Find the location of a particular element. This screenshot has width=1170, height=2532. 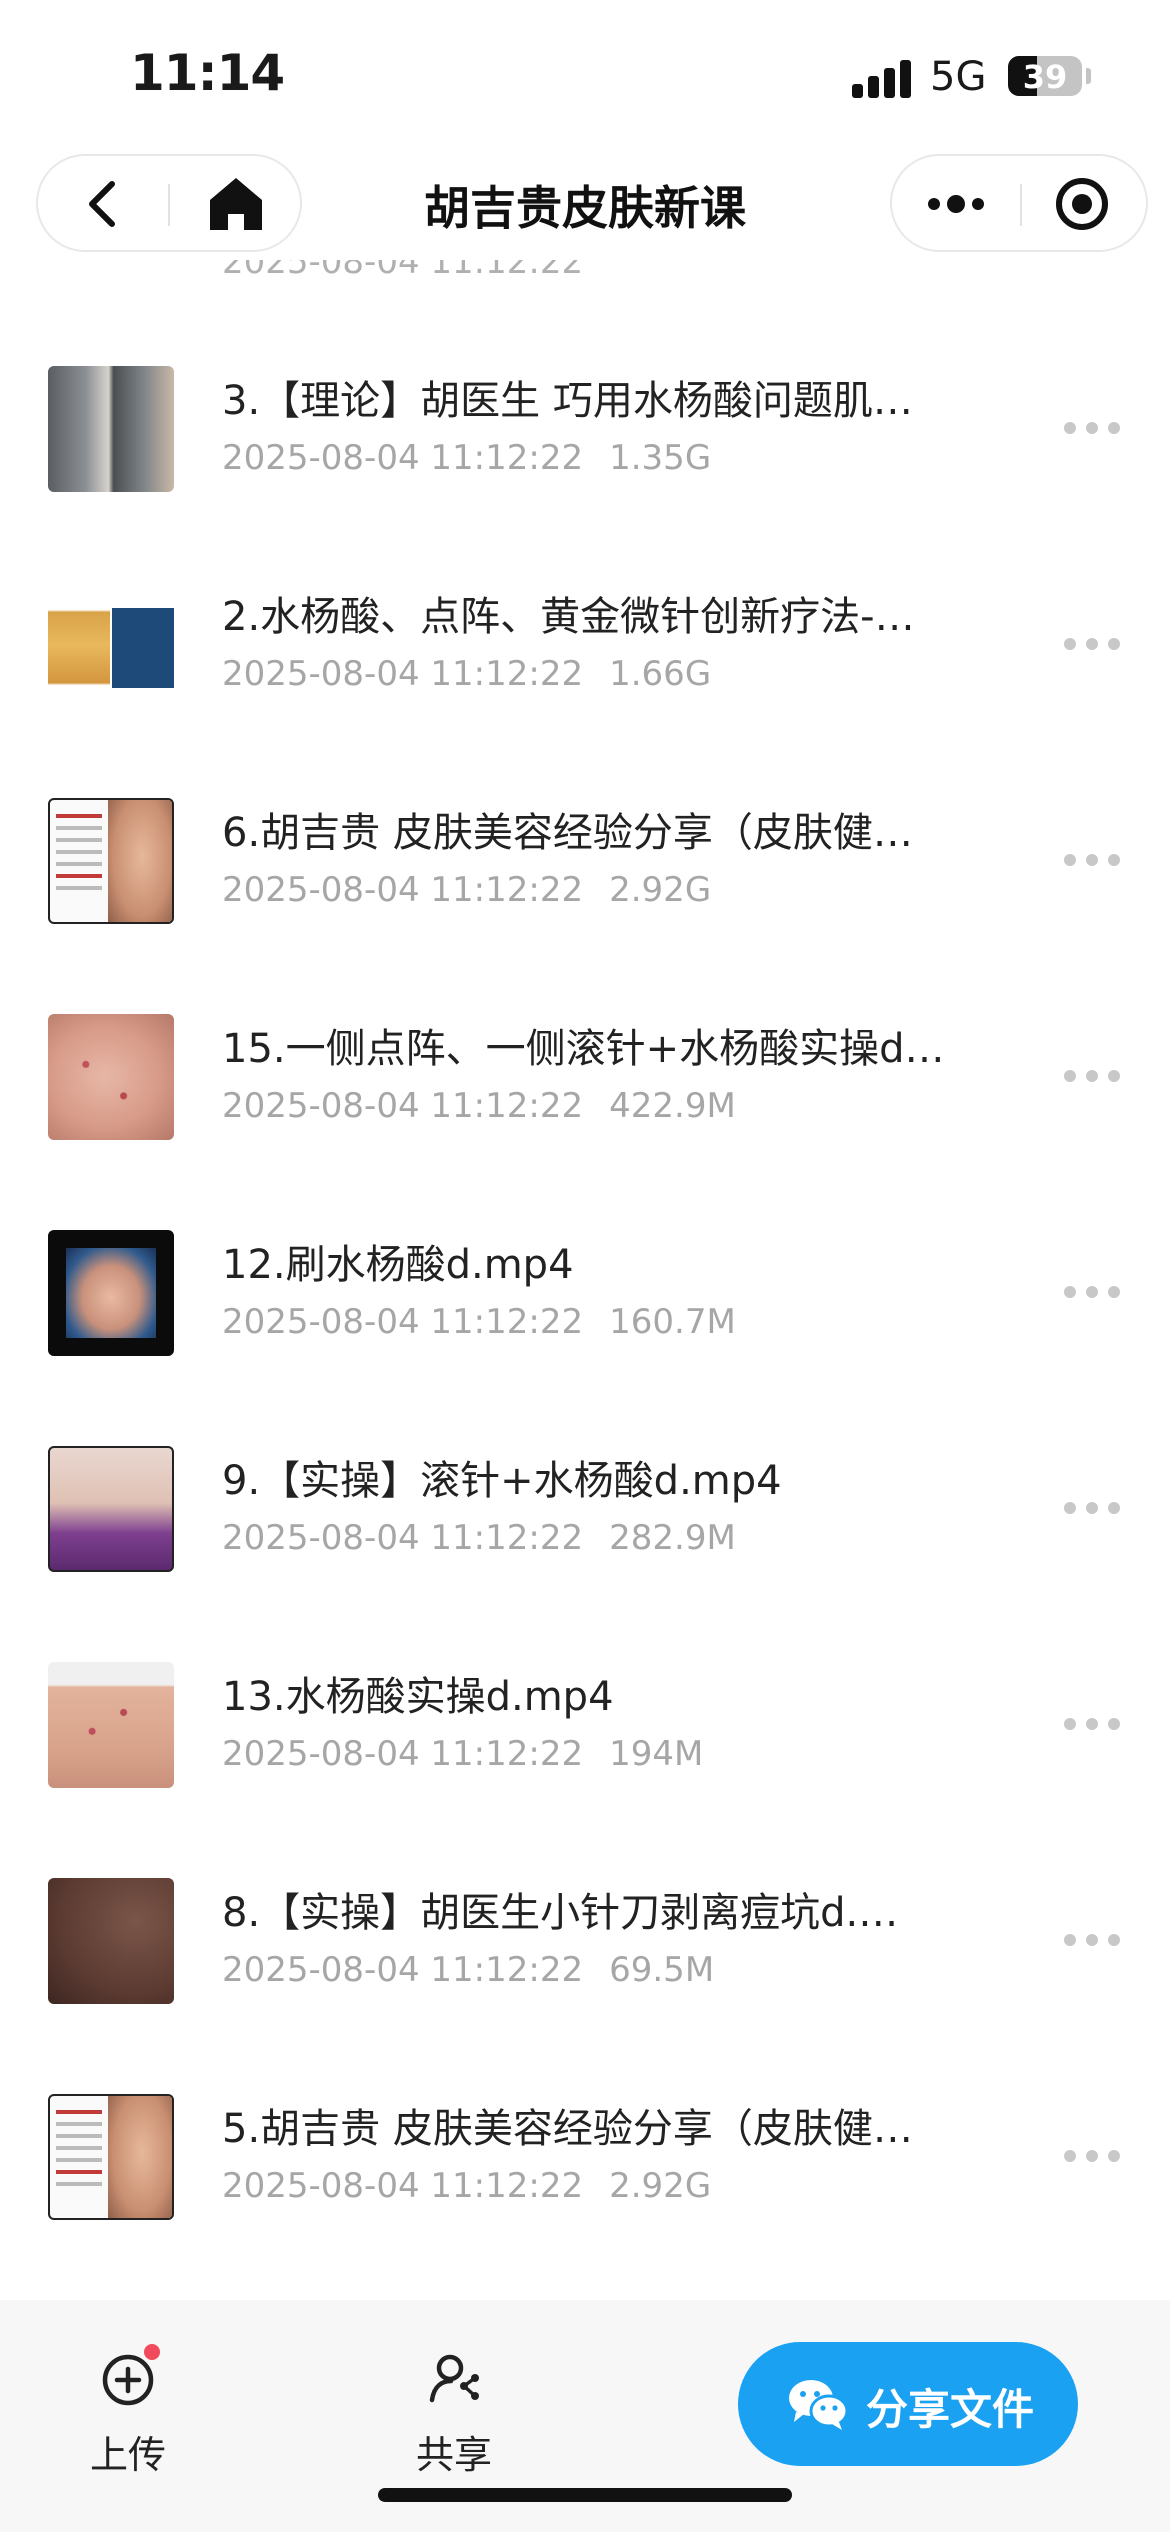

file-meta: 2025-08-04 11:12:22 1.35G is located at coordinates (466, 458).